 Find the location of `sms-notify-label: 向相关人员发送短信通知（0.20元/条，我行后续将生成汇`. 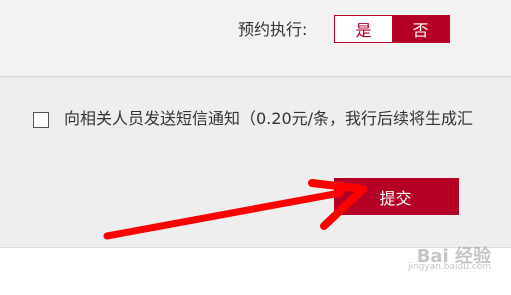

sms-notify-label: 向相关人员发送短信通知（0.20元/条，我行后续将生成汇 is located at coordinates (269, 118).